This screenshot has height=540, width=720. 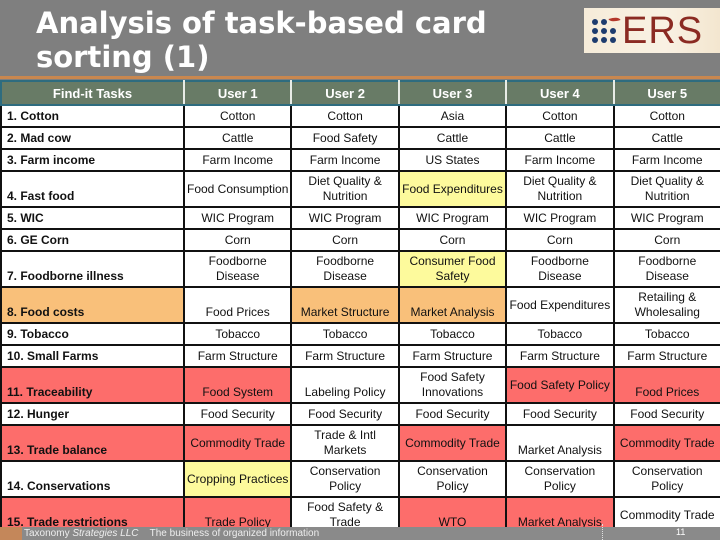 I want to click on user-5-cell: Foodborne Disease, so click(x=666, y=269).